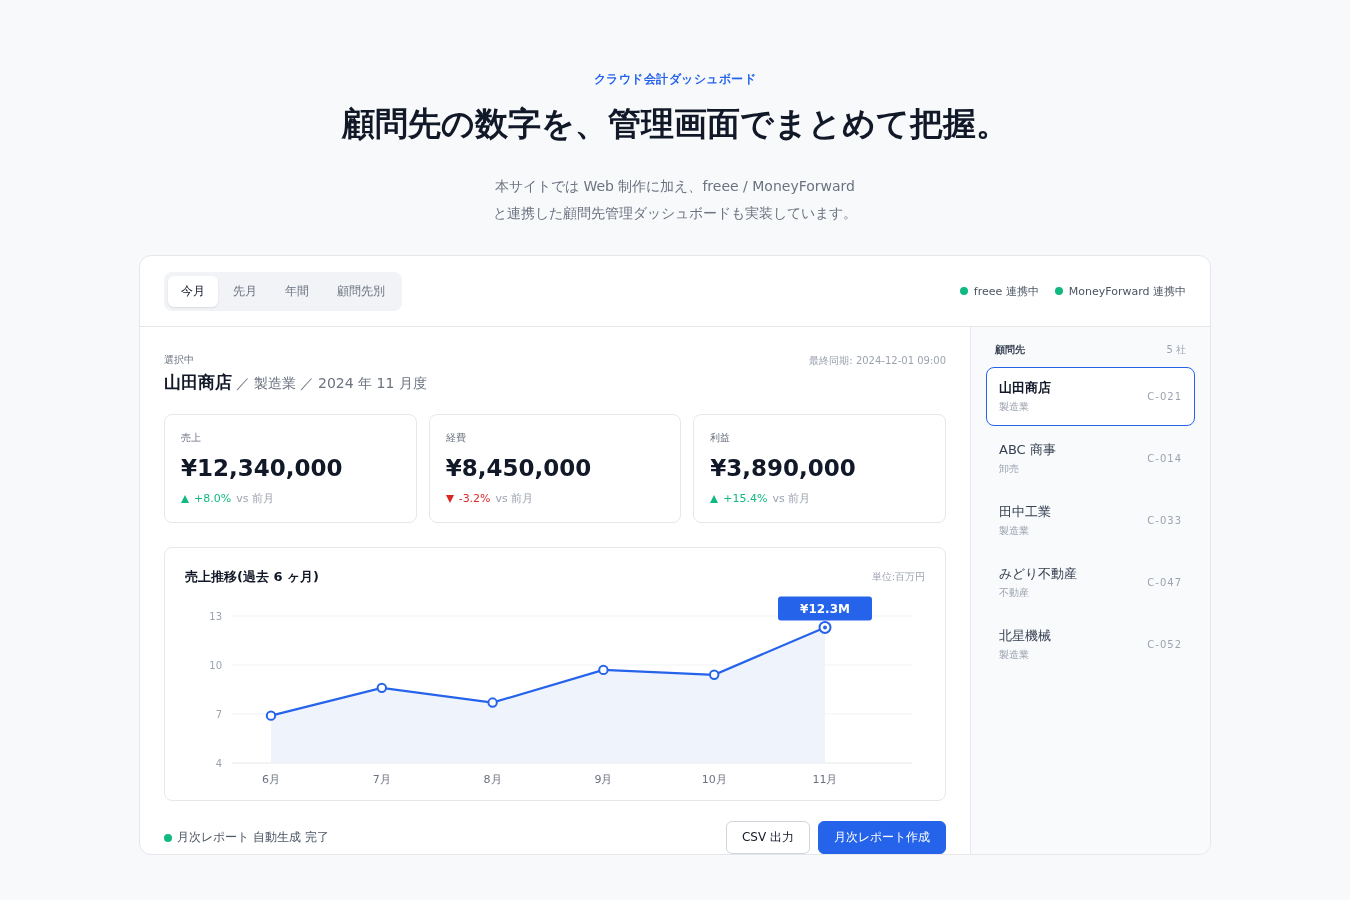 Image resolution: width=1350 pixels, height=900 pixels. Describe the element at coordinates (1014, 593) in the screenshot. I see `client-industry: 不動産` at that location.